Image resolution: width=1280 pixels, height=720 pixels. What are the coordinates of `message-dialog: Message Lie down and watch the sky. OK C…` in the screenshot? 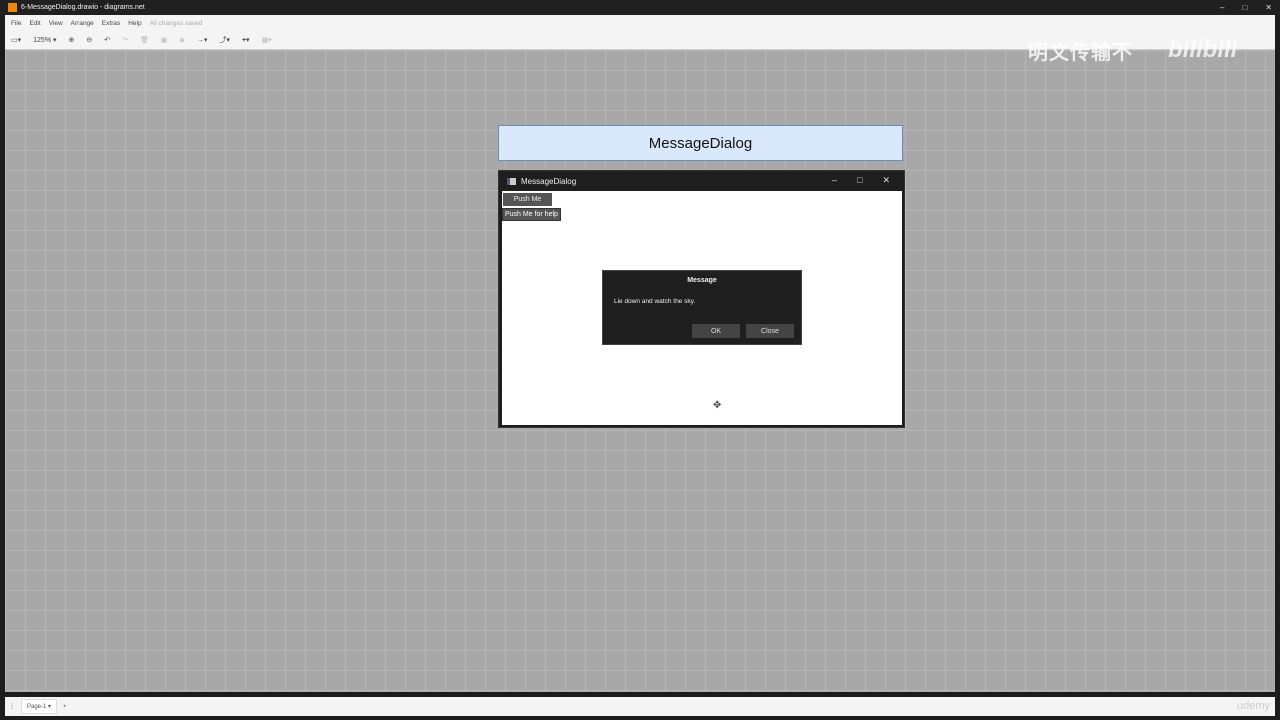 It's located at (702, 307).